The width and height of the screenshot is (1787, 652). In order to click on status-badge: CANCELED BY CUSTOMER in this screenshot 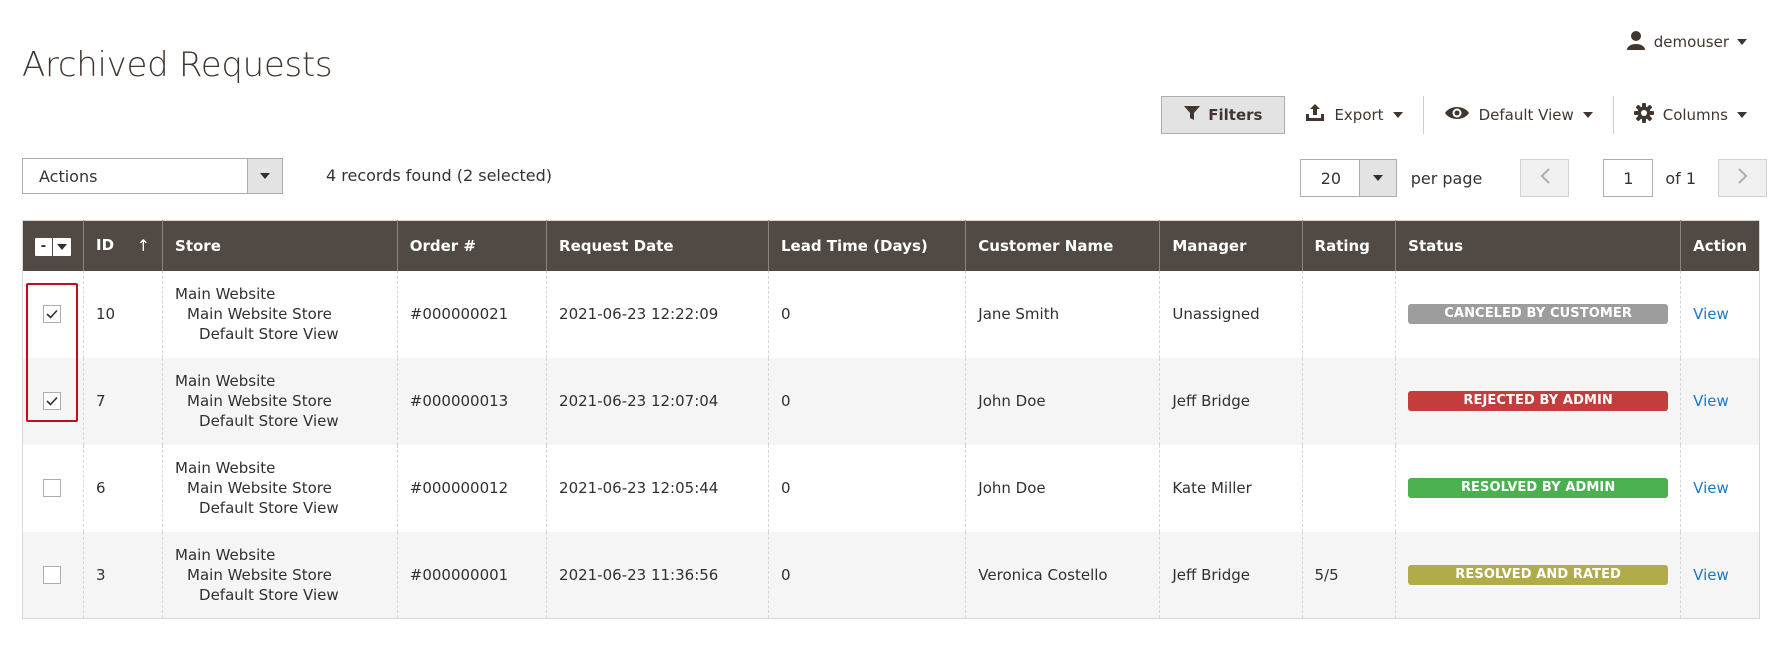, I will do `click(1538, 314)`.